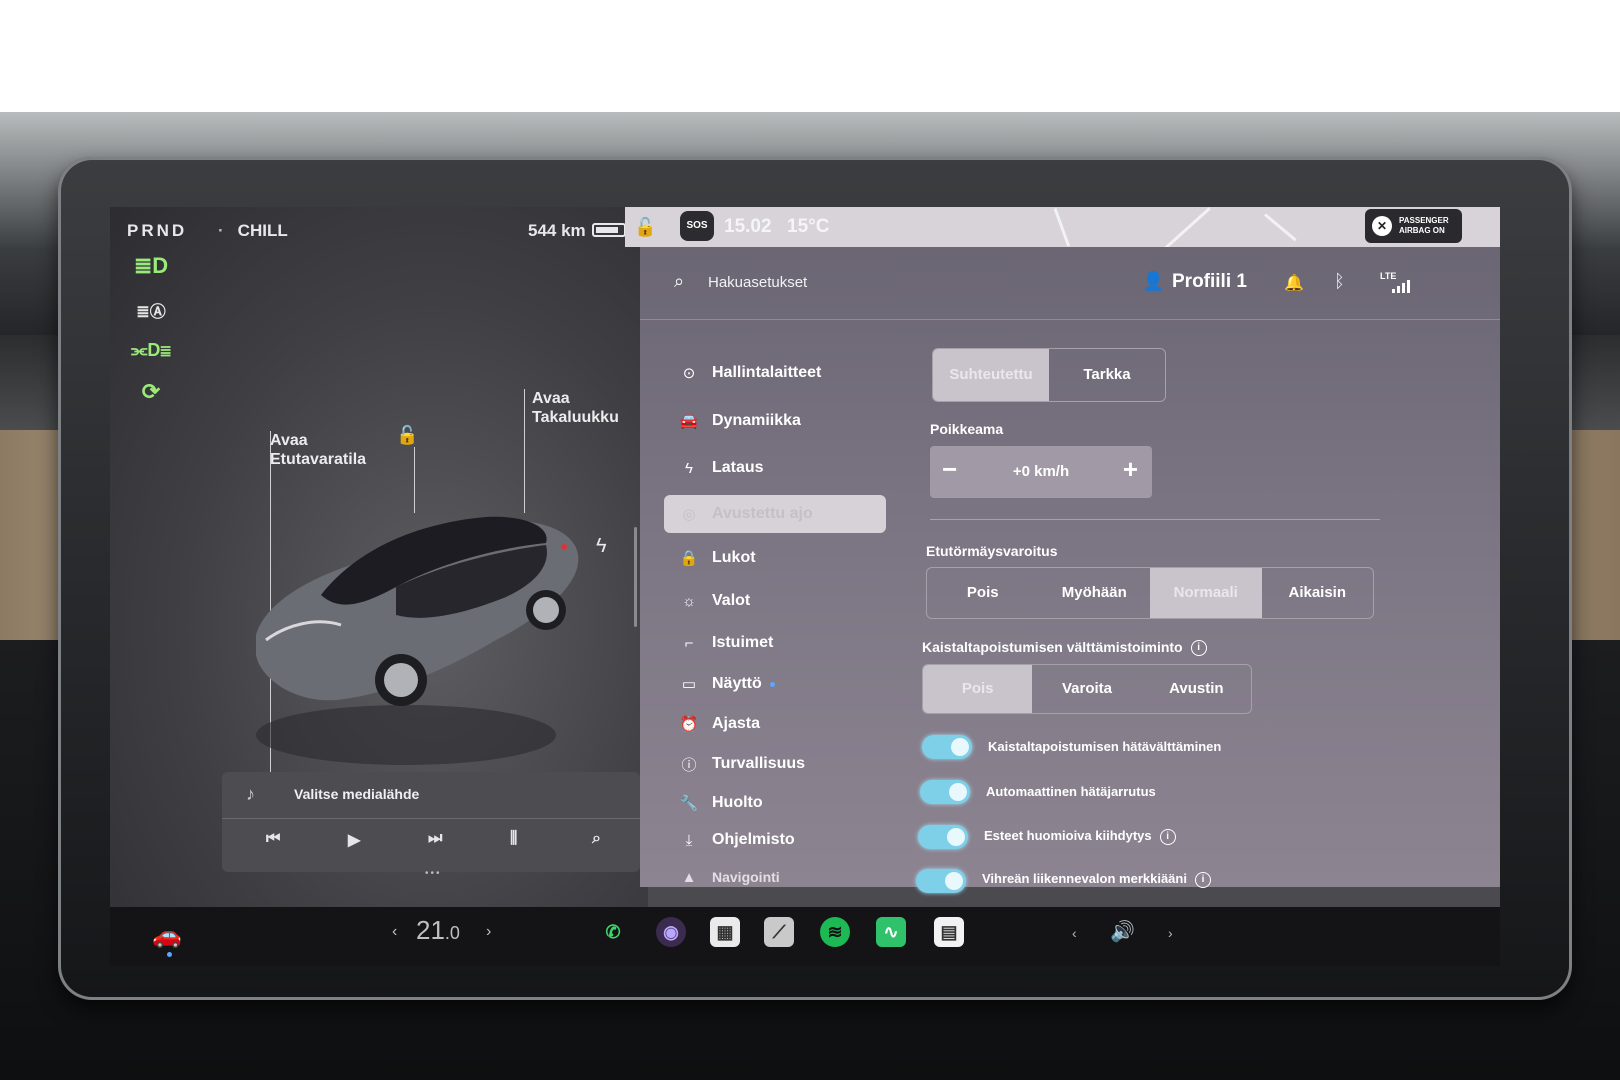 The image size is (1620, 1080). What do you see at coordinates (430, 930) in the screenshot?
I see `cabin-temperature-main: 21` at bounding box center [430, 930].